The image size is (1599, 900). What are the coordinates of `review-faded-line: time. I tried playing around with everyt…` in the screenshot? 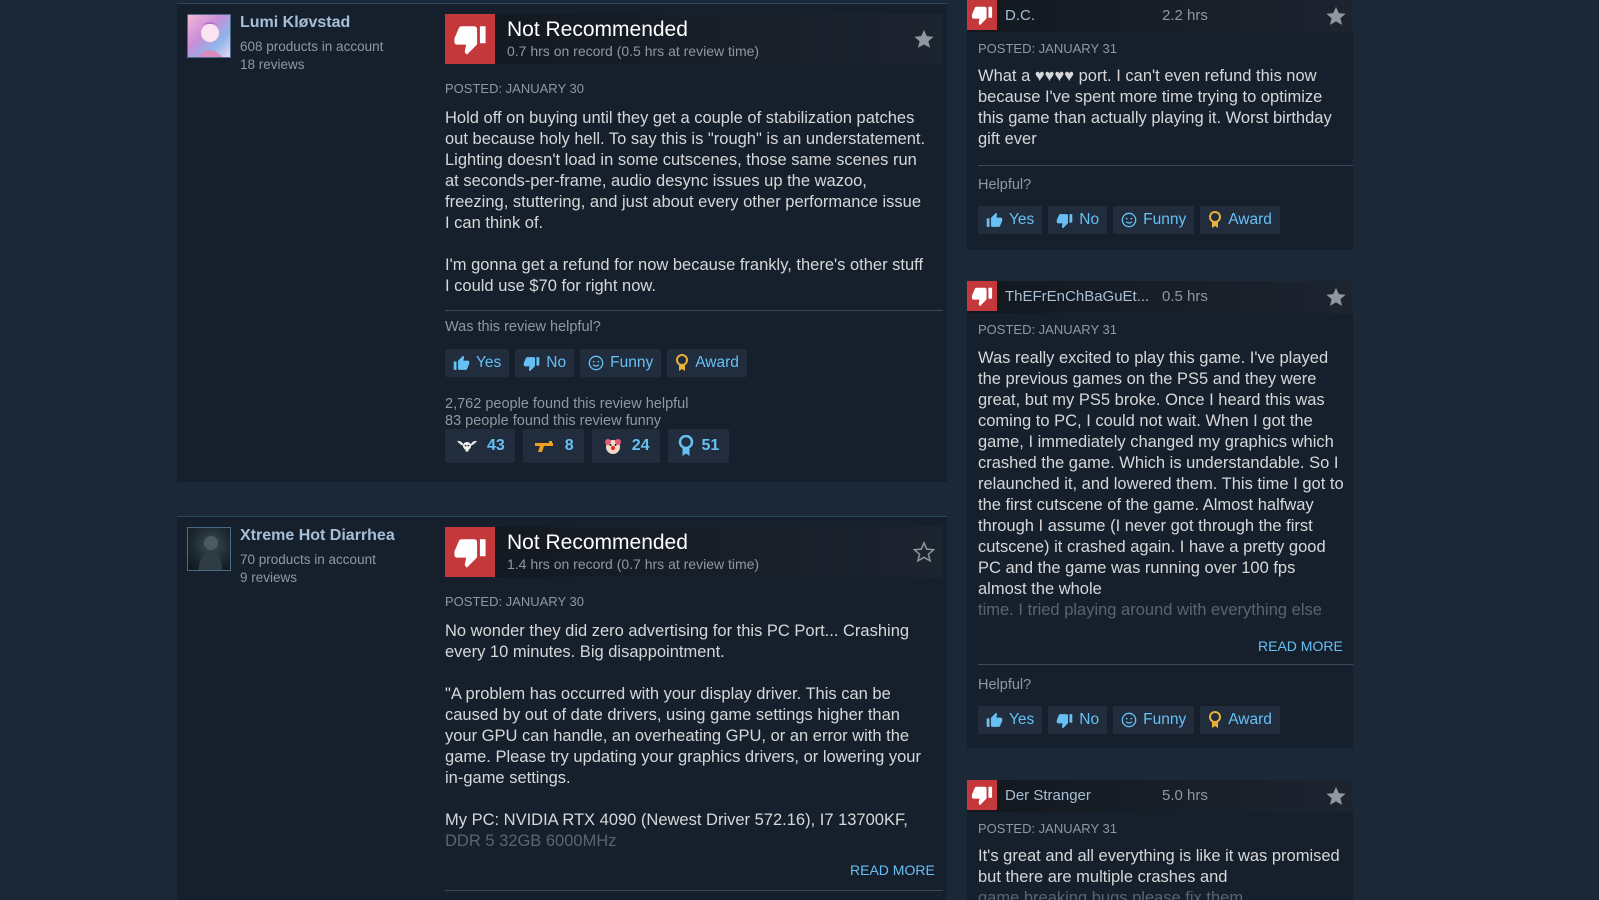 It's located at (1150, 610).